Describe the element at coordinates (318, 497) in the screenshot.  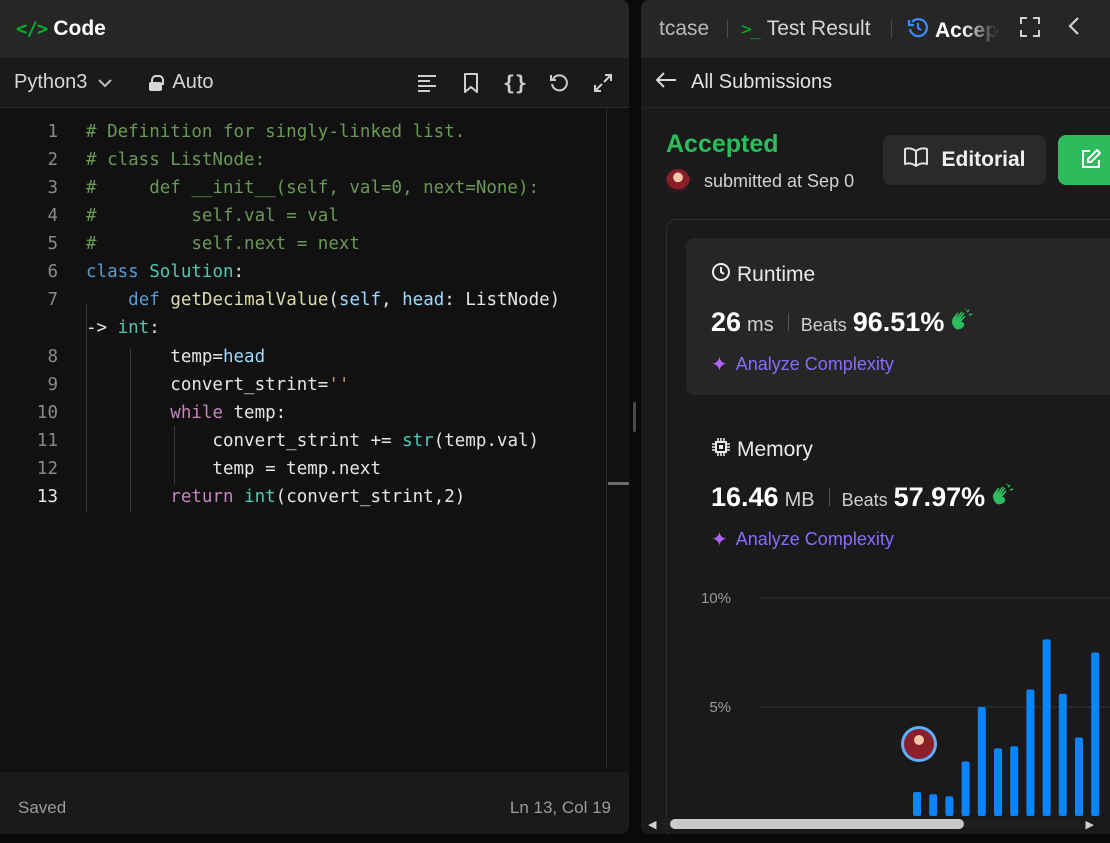
I see `code-line: return int(convert_strint,2)` at that location.